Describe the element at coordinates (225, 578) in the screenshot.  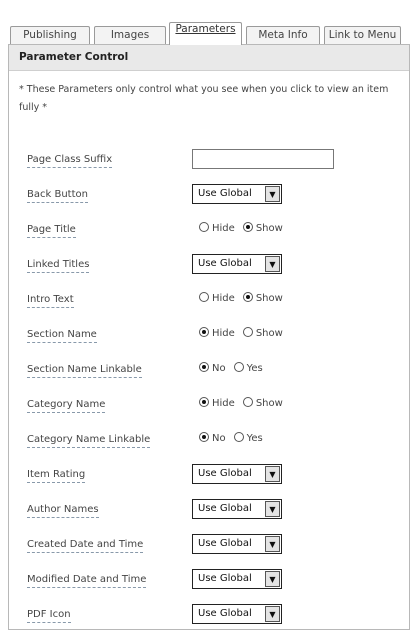
I see `modified-date-and-time-select-value: Use Global` at that location.